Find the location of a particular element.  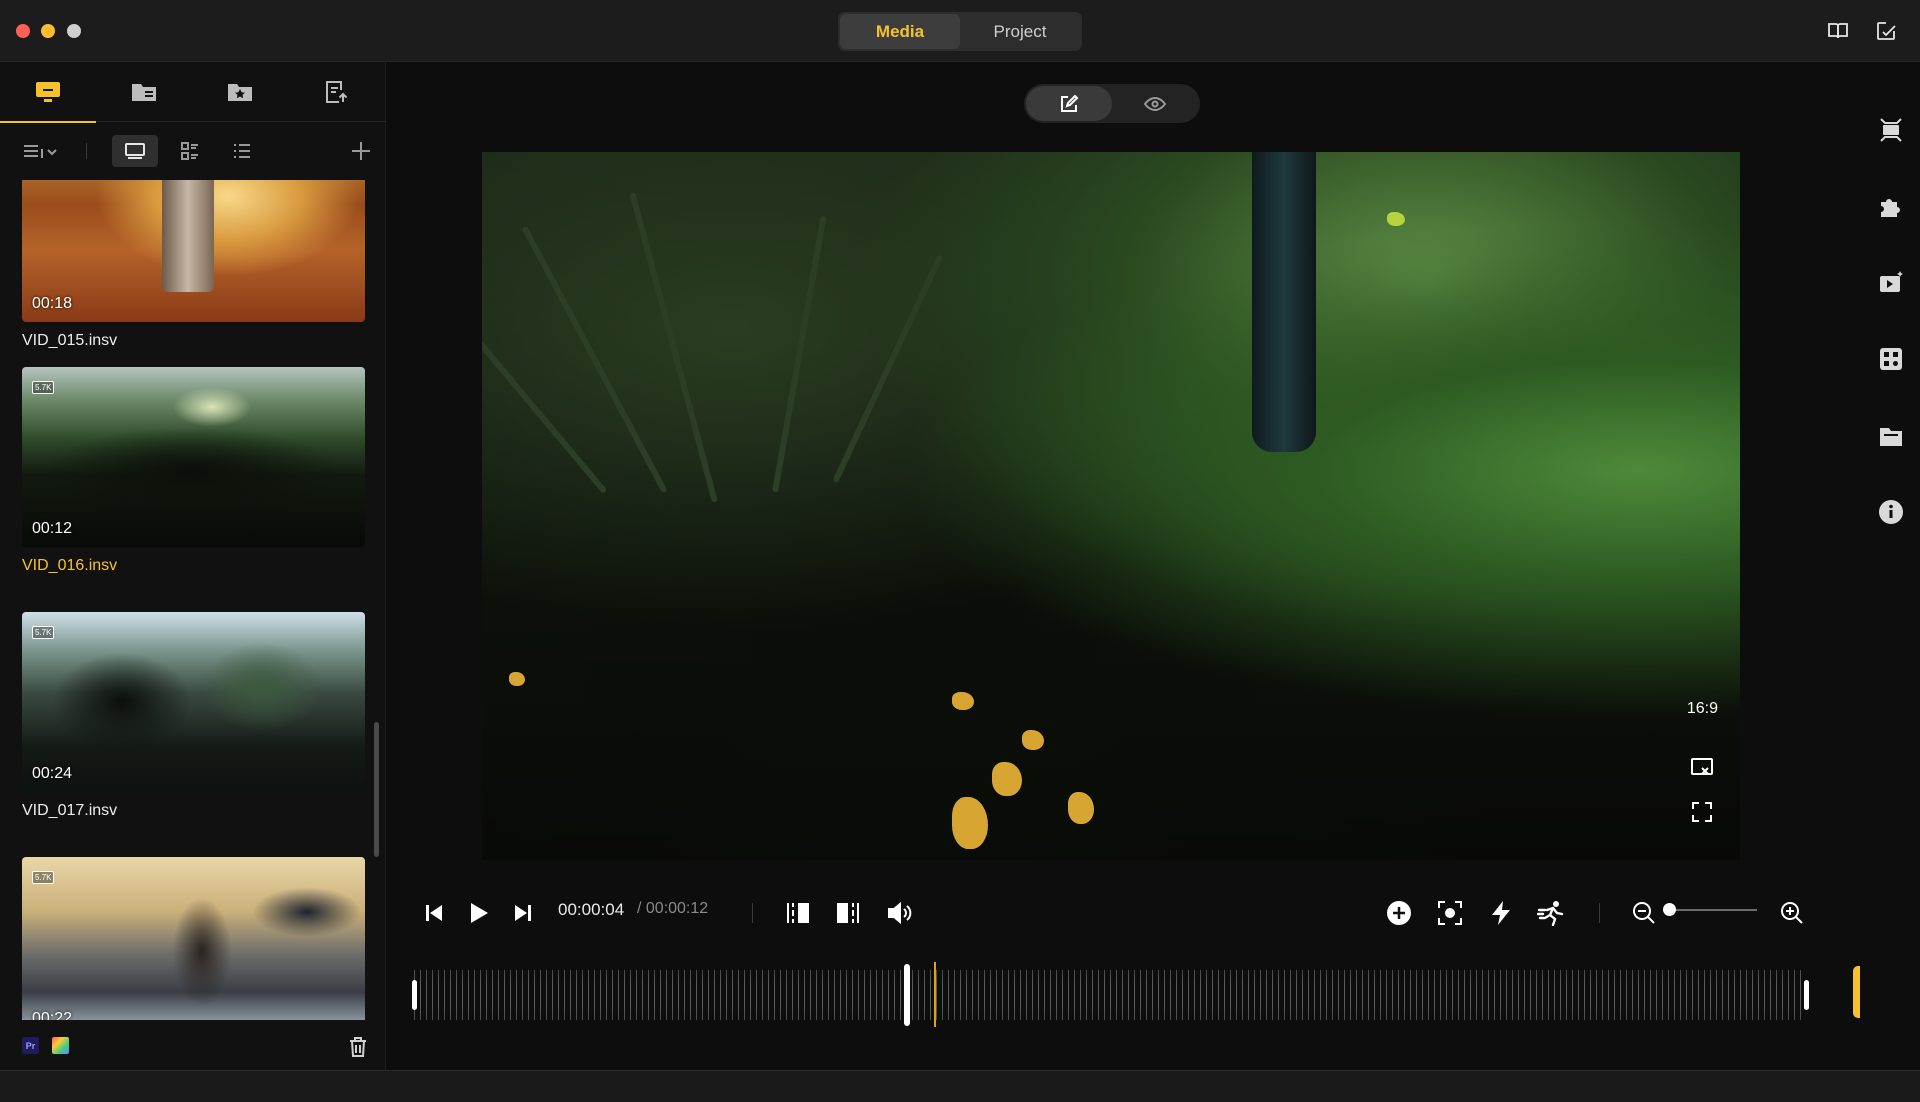

tab-folders is located at coordinates (144, 92).